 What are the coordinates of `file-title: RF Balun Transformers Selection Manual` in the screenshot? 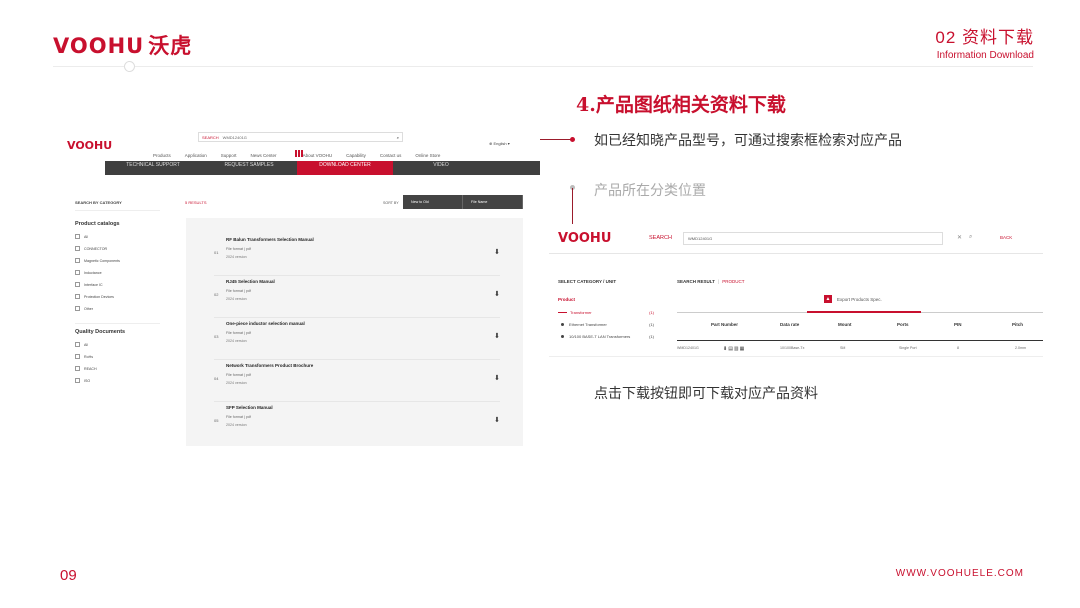 It's located at (270, 239).